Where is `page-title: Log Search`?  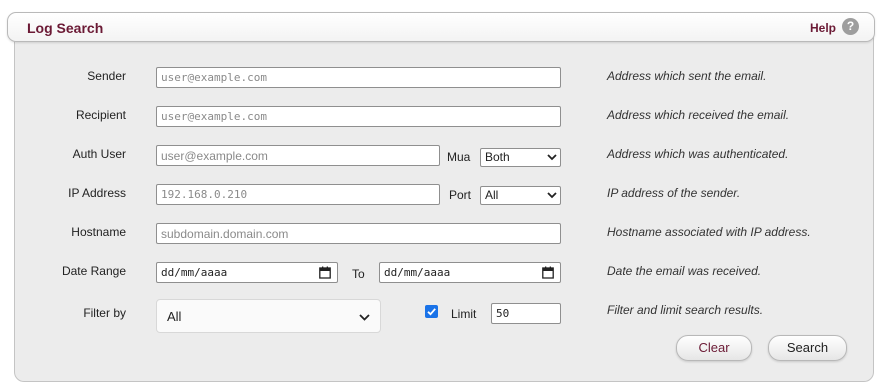
page-title: Log Search is located at coordinates (65, 28).